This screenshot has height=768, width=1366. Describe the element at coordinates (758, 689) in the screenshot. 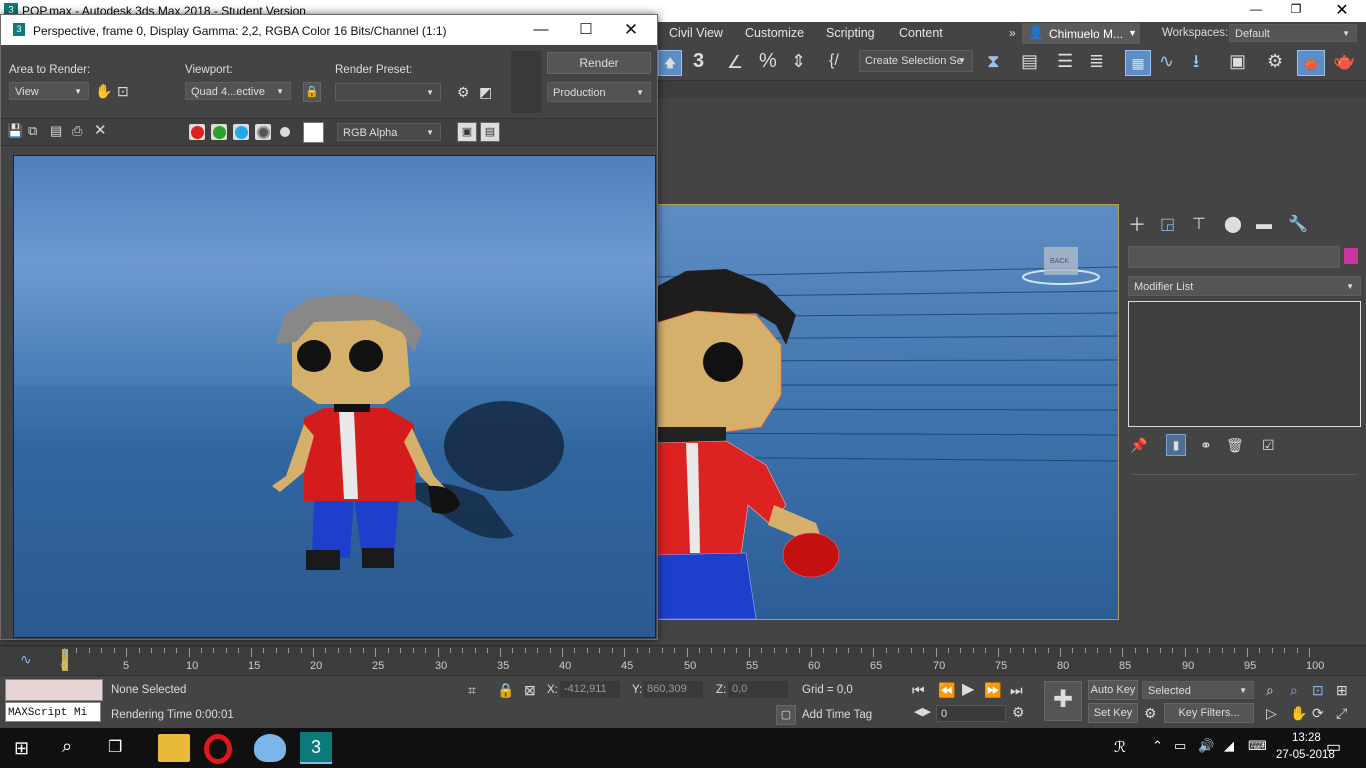

I see `z-coord-field: 0,0` at that location.